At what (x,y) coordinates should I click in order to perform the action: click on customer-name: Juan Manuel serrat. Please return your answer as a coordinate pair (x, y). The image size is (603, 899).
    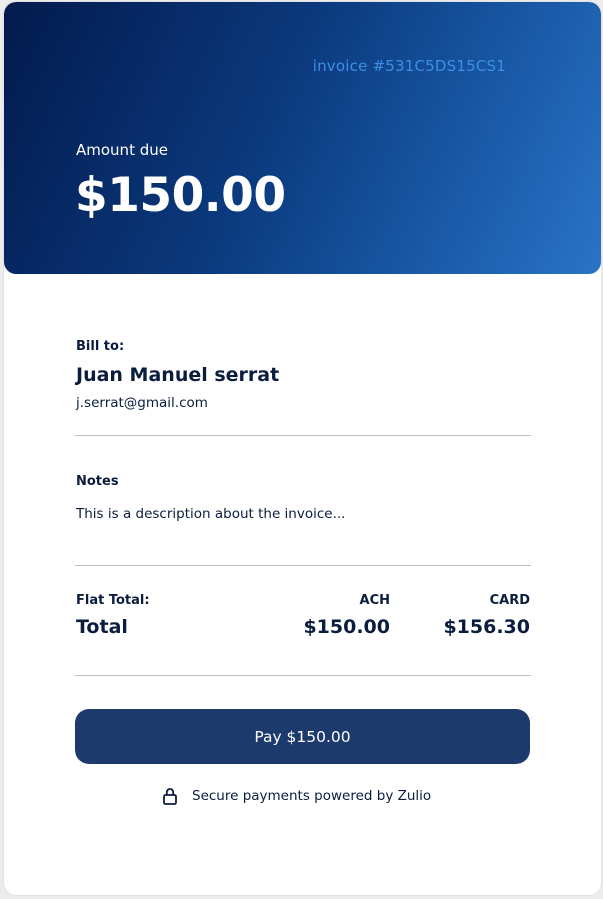
    Looking at the image, I should click on (178, 375).